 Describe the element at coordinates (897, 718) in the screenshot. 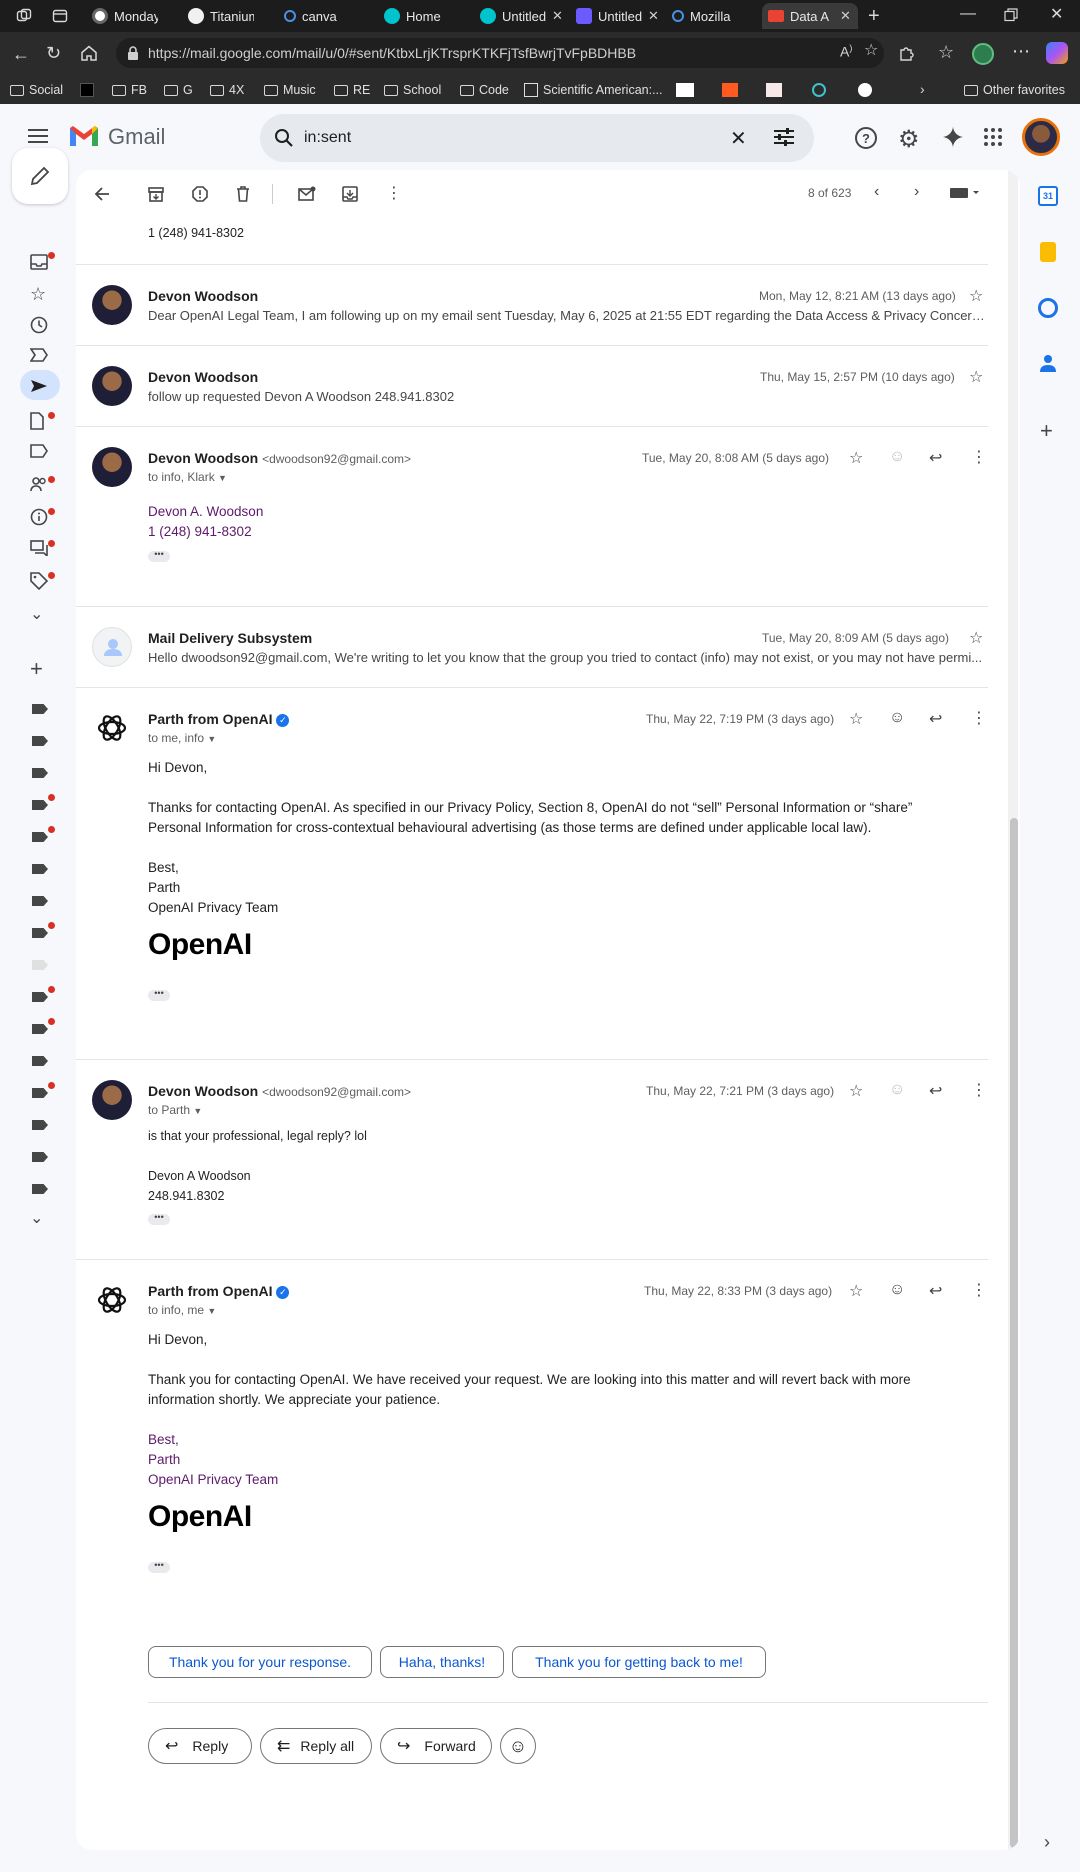

I see `add-reaction-emoji-icon: ☺` at that location.